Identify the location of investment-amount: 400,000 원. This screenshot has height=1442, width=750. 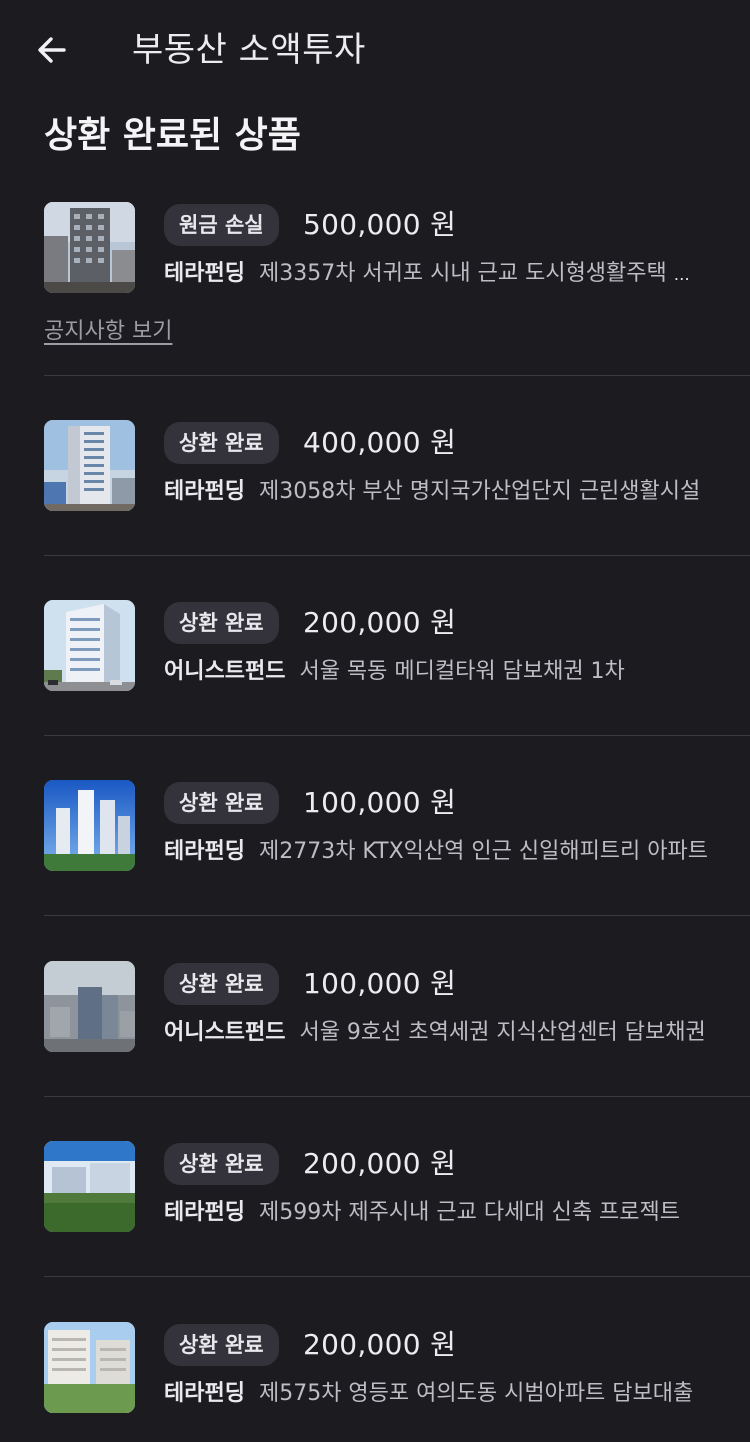
(380, 442).